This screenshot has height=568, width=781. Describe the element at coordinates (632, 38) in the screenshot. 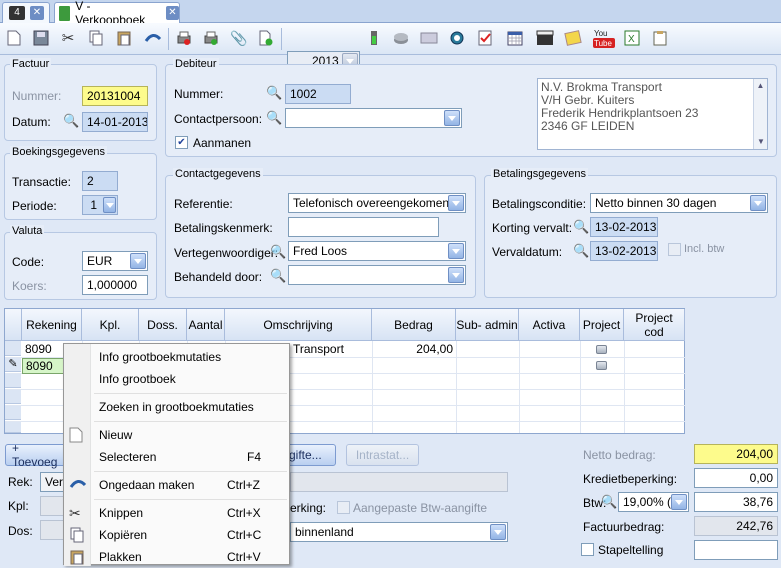

I see `excel-icon: X` at that location.